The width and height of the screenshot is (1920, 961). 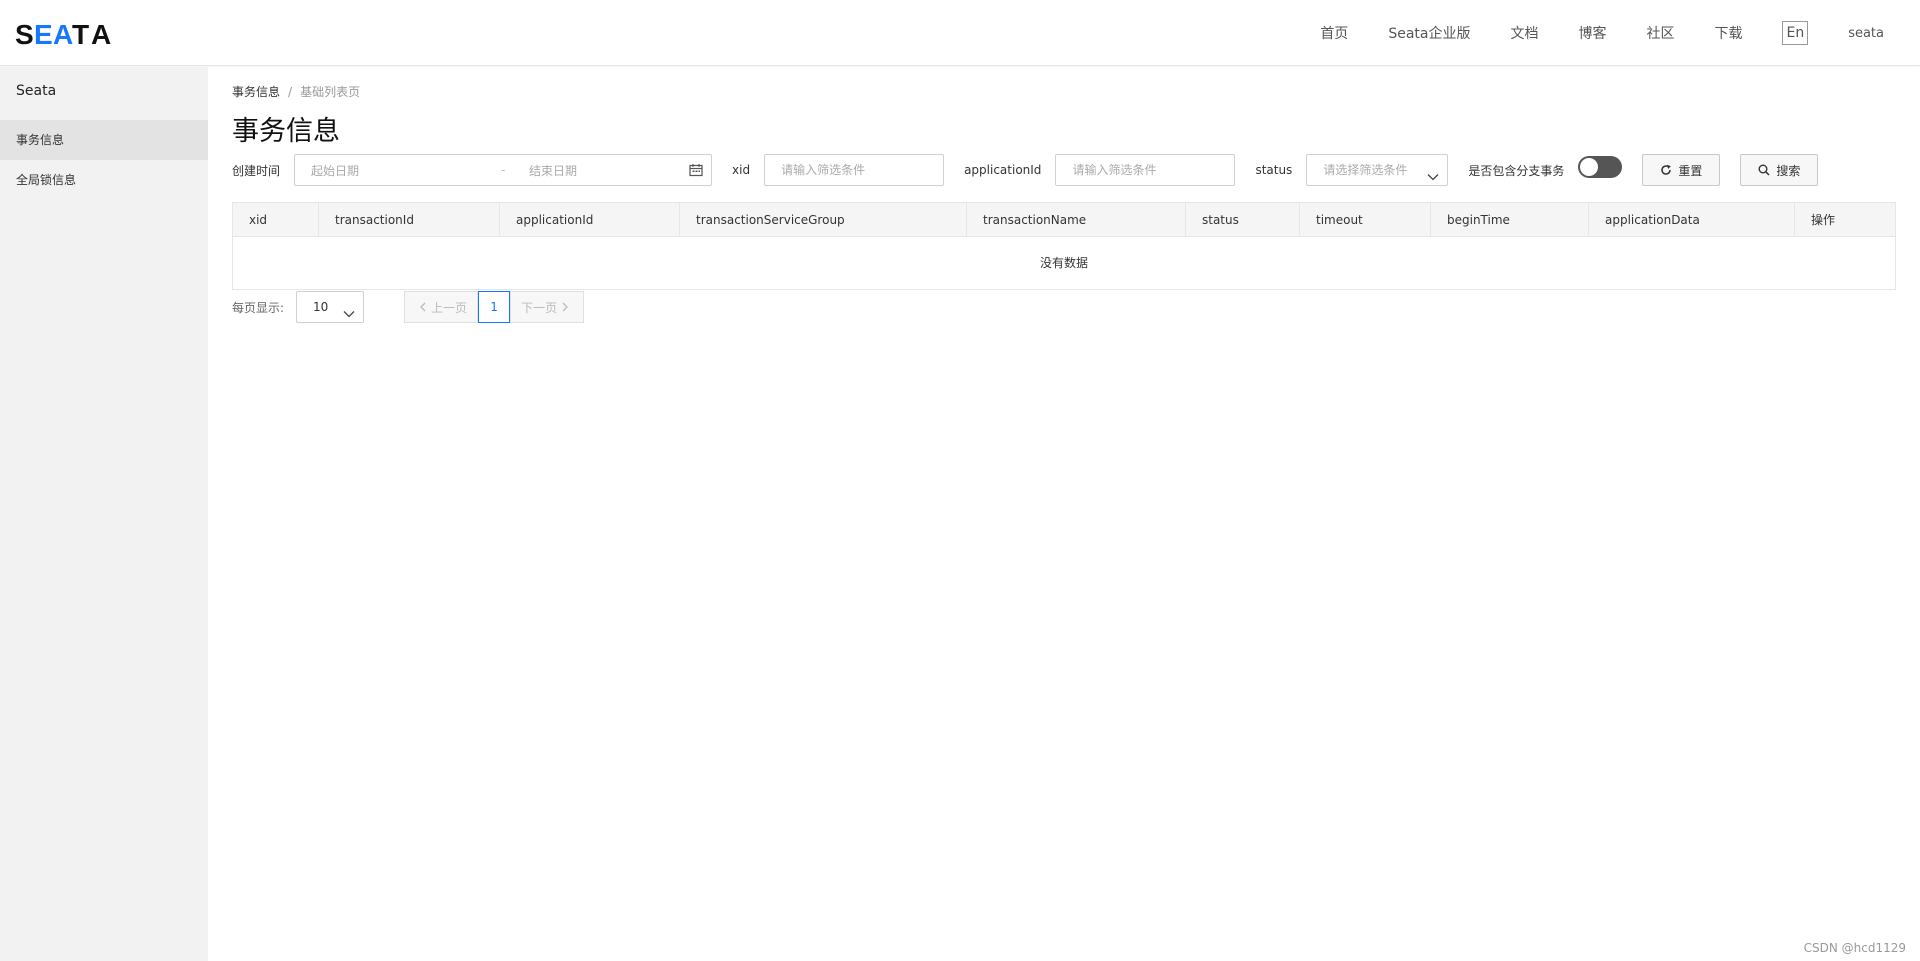 I want to click on date-range-dash: -, so click(x=503, y=170).